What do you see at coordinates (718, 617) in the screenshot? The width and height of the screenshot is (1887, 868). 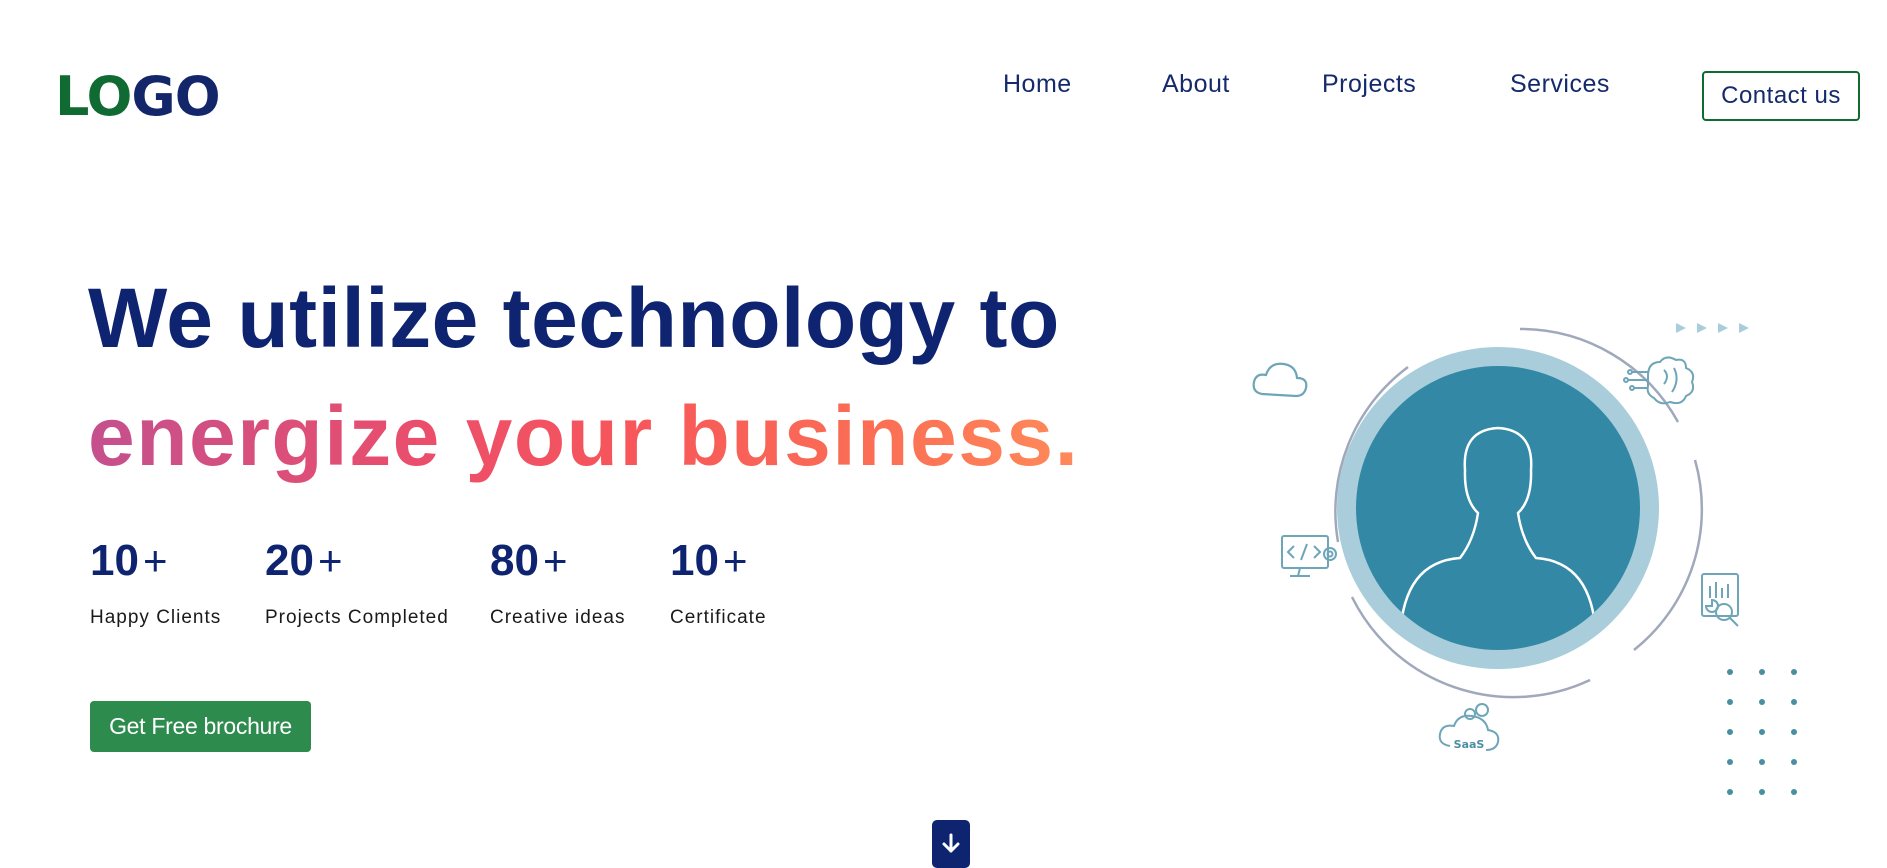 I see `stat-label: Certificate` at bounding box center [718, 617].